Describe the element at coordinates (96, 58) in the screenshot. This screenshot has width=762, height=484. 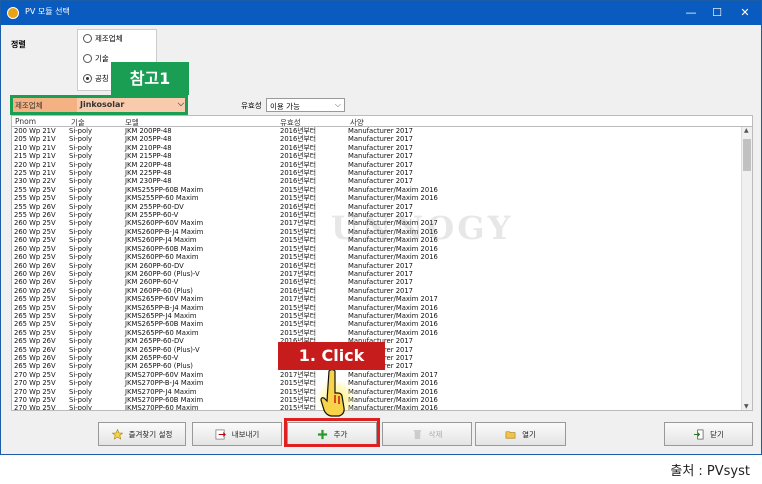
I see `sort-radio-technology: 기술` at that location.